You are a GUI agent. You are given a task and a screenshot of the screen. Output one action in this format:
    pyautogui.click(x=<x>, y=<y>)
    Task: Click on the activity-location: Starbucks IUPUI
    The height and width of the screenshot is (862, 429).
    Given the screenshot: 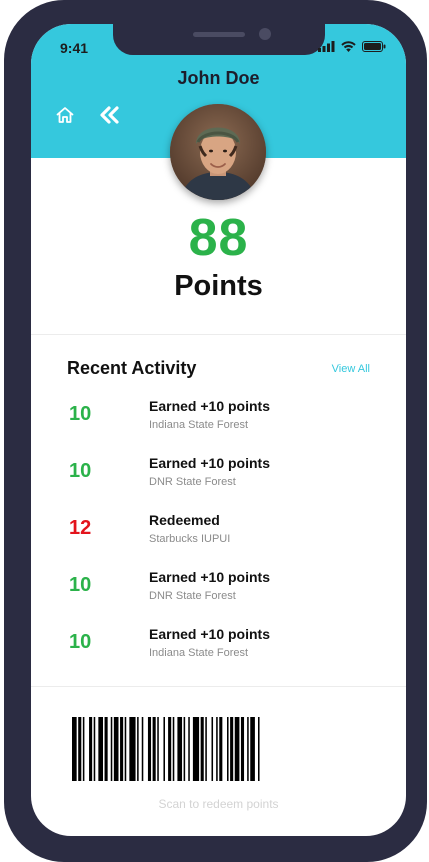 What is the action you would take?
    pyautogui.click(x=190, y=539)
    